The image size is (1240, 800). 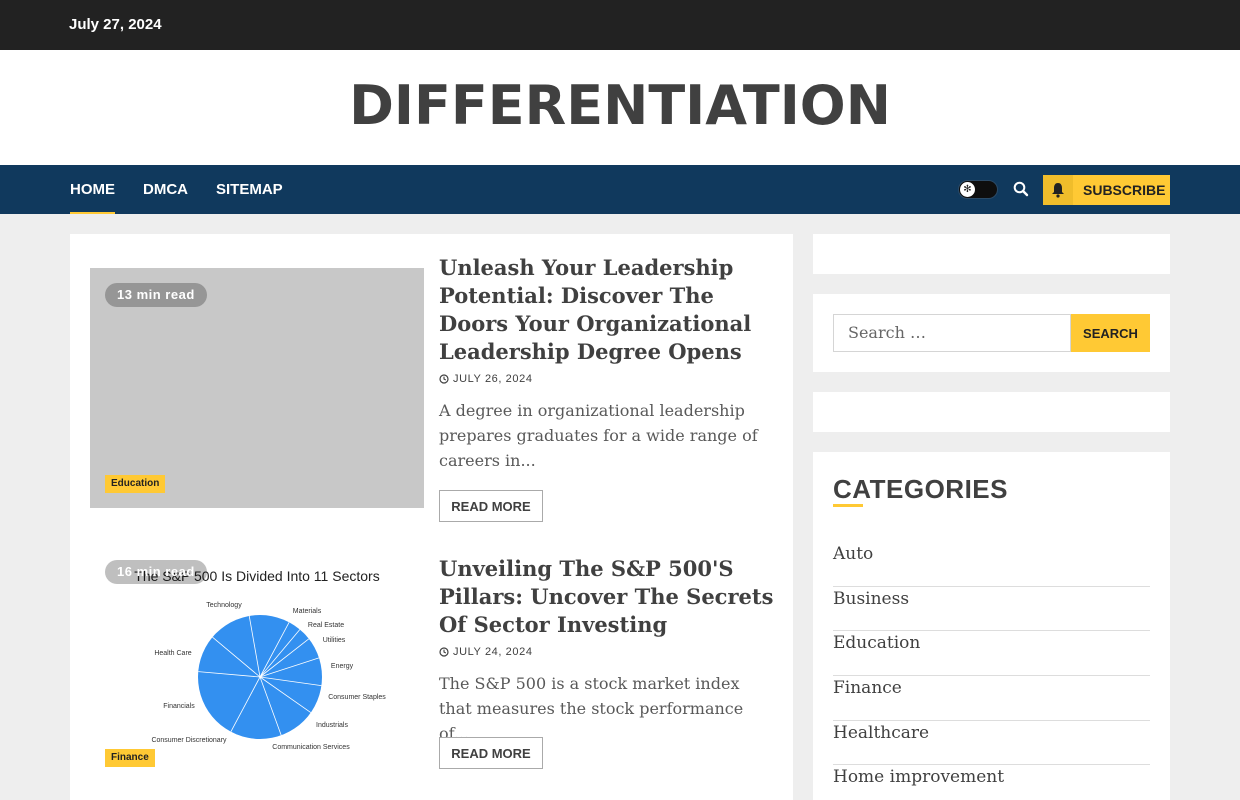 What do you see at coordinates (307, 611) in the screenshot?
I see `sector-label: Materials` at bounding box center [307, 611].